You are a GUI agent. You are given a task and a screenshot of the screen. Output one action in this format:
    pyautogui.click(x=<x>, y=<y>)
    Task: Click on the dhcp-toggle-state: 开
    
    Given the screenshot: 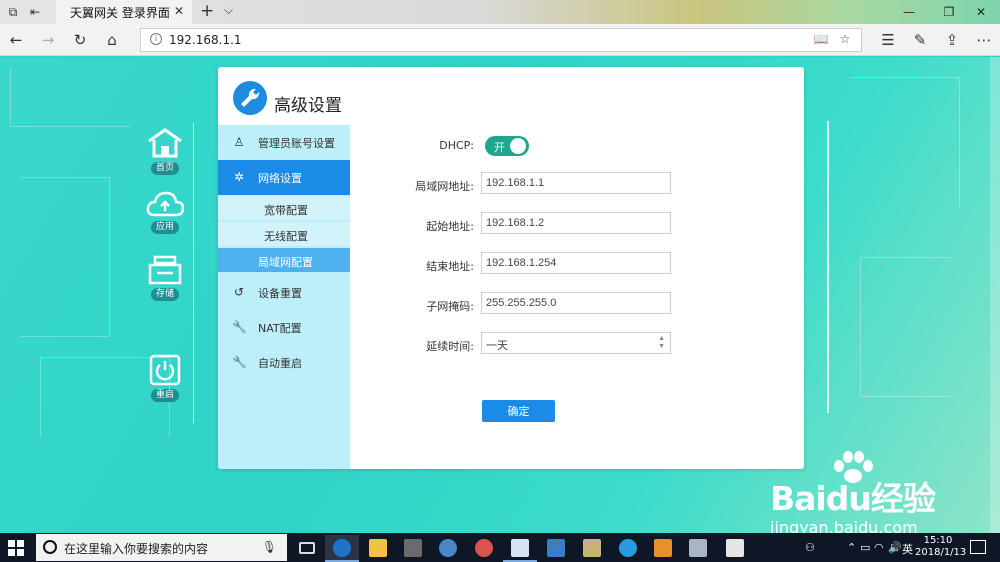 What is the action you would take?
    pyautogui.click(x=499, y=147)
    